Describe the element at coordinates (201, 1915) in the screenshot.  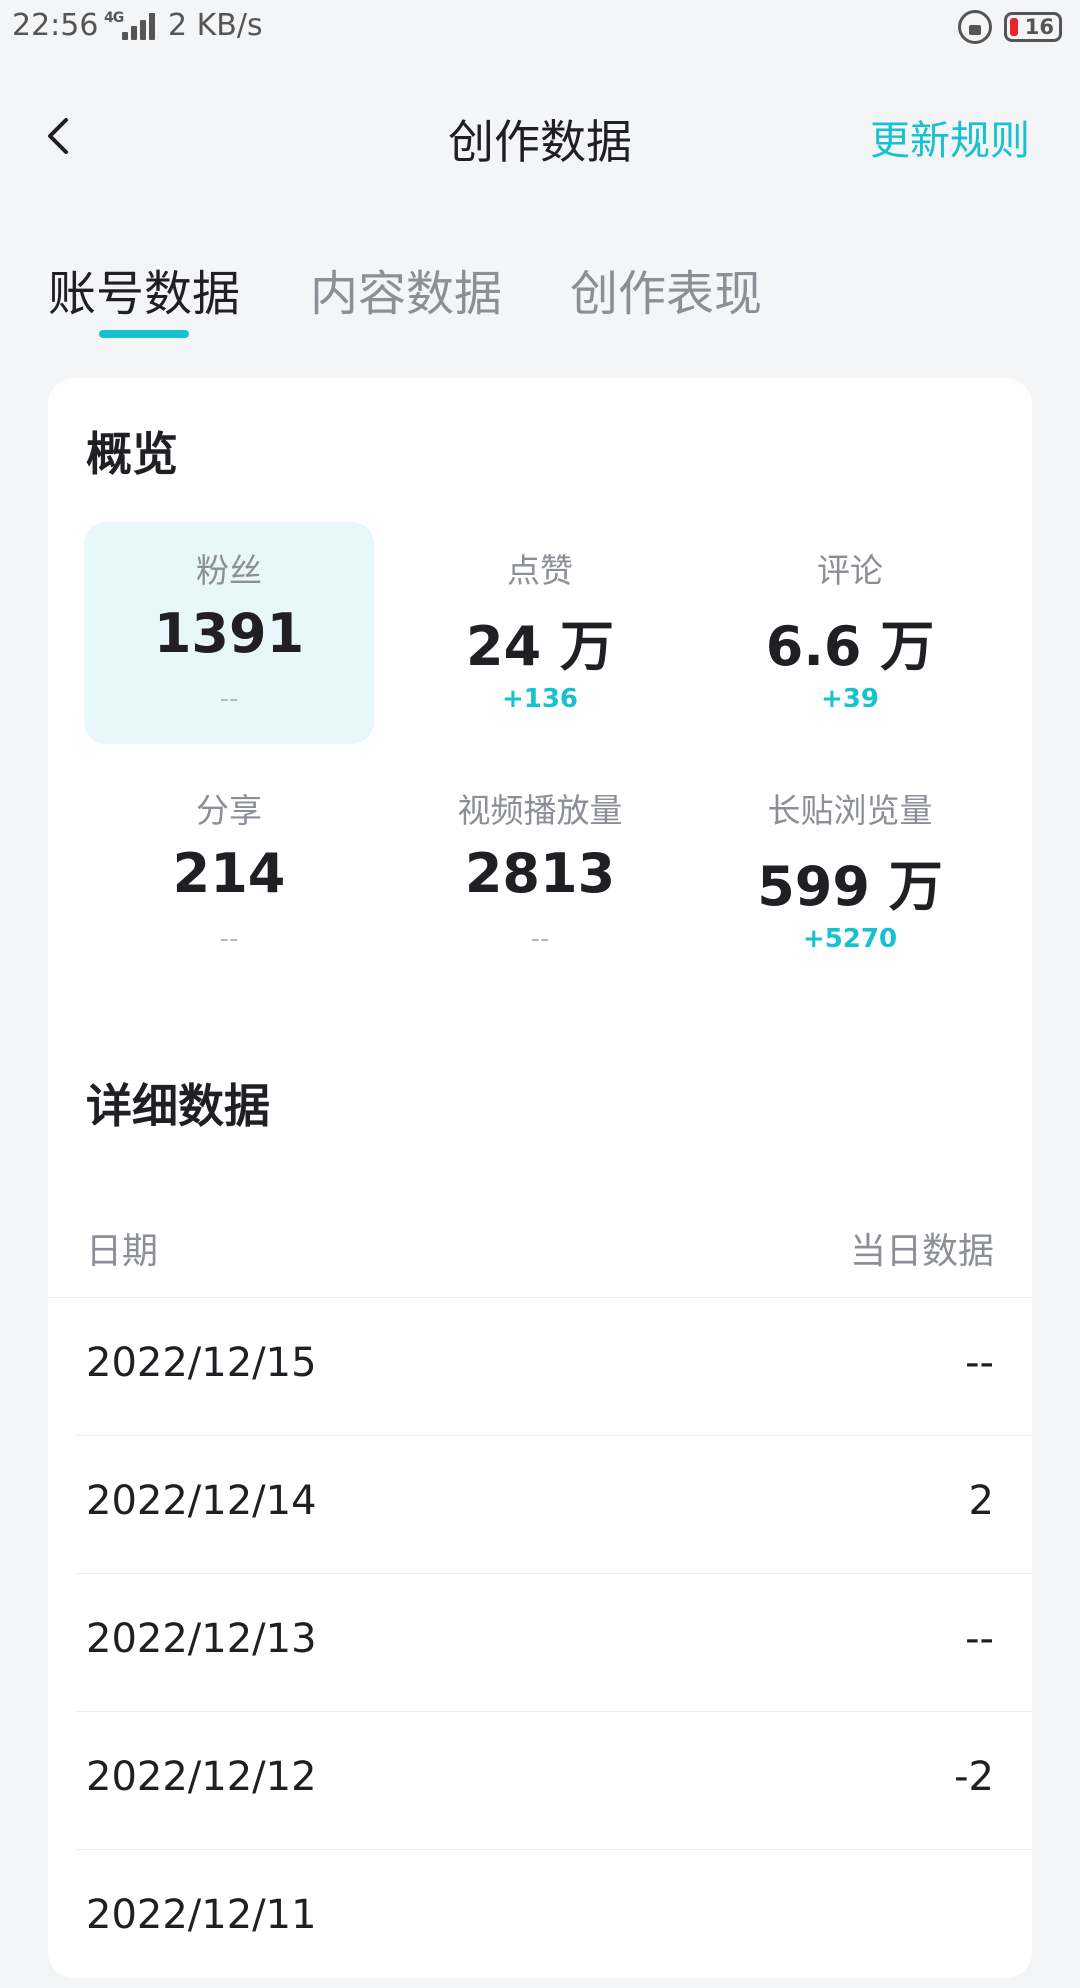
I see `row-date: 2022/12/11` at that location.